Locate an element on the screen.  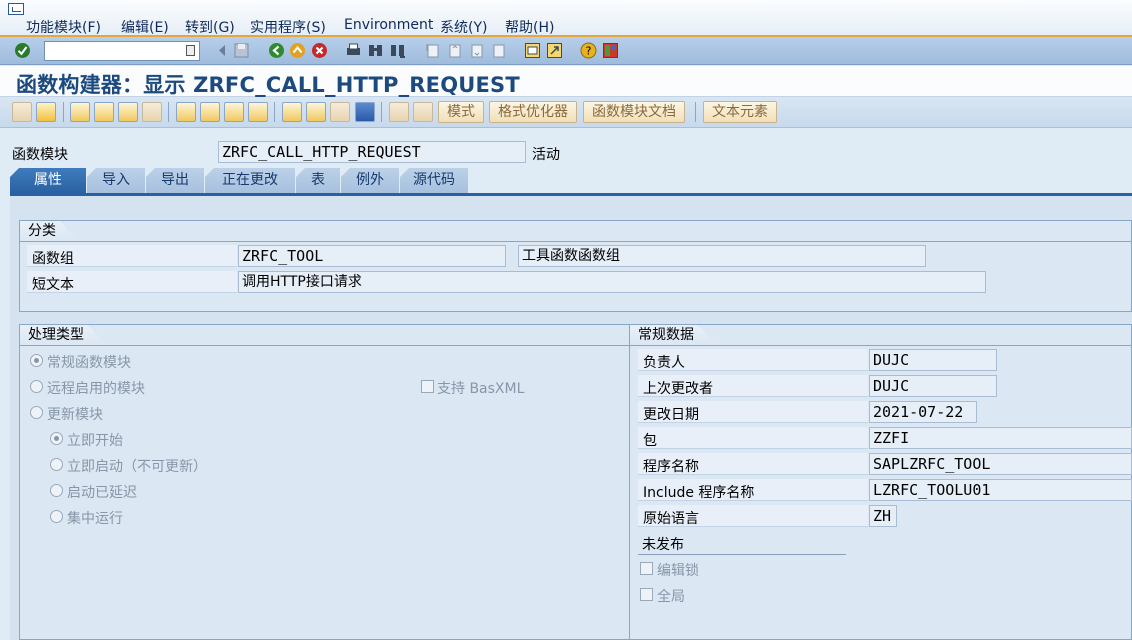
collective-run-radio is located at coordinates (56, 516).